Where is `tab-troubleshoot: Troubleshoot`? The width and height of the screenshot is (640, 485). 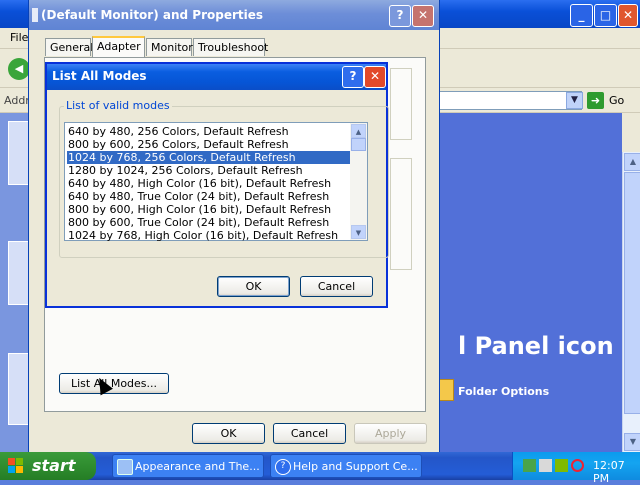 tab-troubleshoot: Troubleshoot is located at coordinates (230, 47).